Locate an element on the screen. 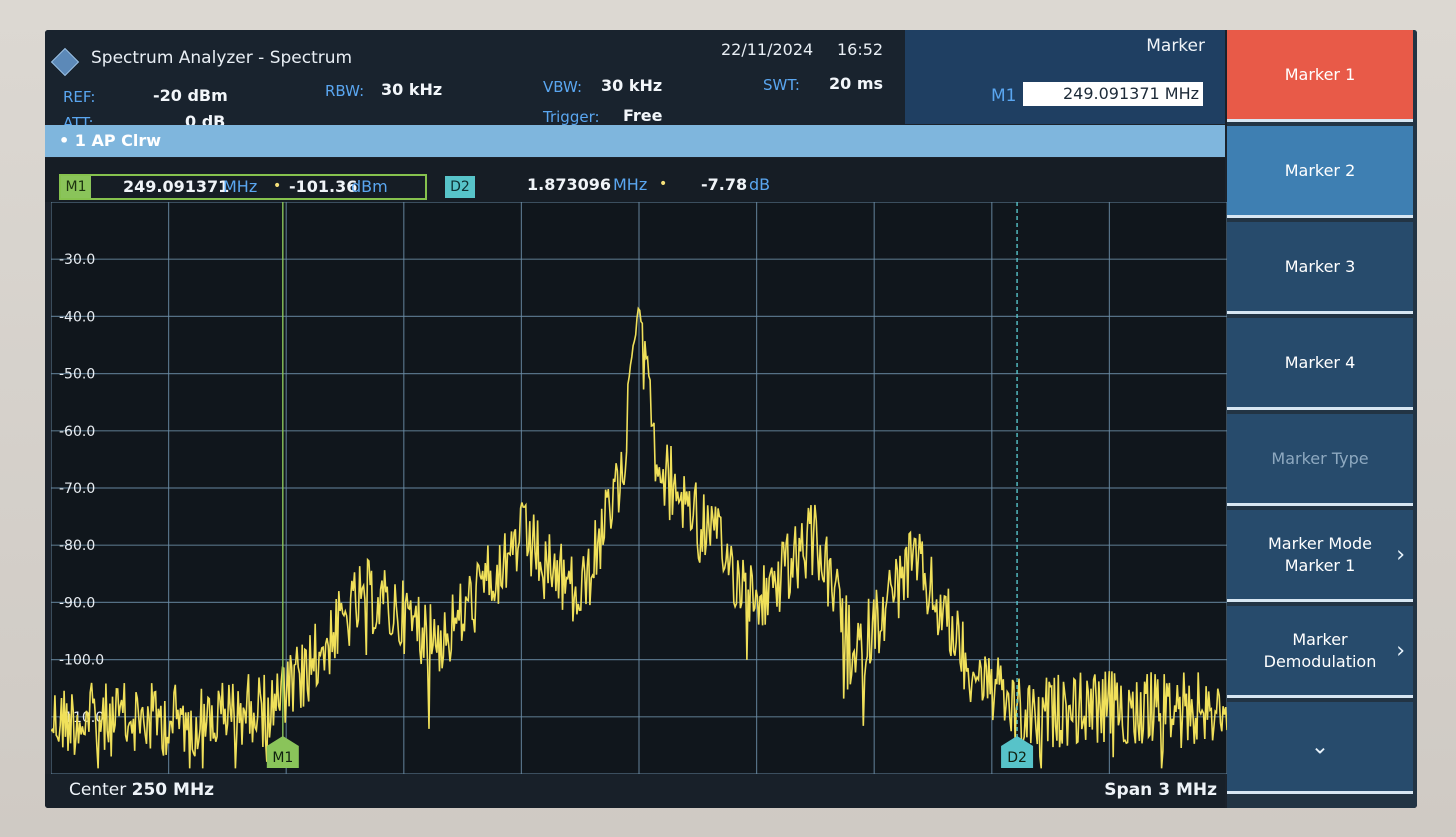  marker-header: Marker M1 249.091371 MHz is located at coordinates (1065, 77).